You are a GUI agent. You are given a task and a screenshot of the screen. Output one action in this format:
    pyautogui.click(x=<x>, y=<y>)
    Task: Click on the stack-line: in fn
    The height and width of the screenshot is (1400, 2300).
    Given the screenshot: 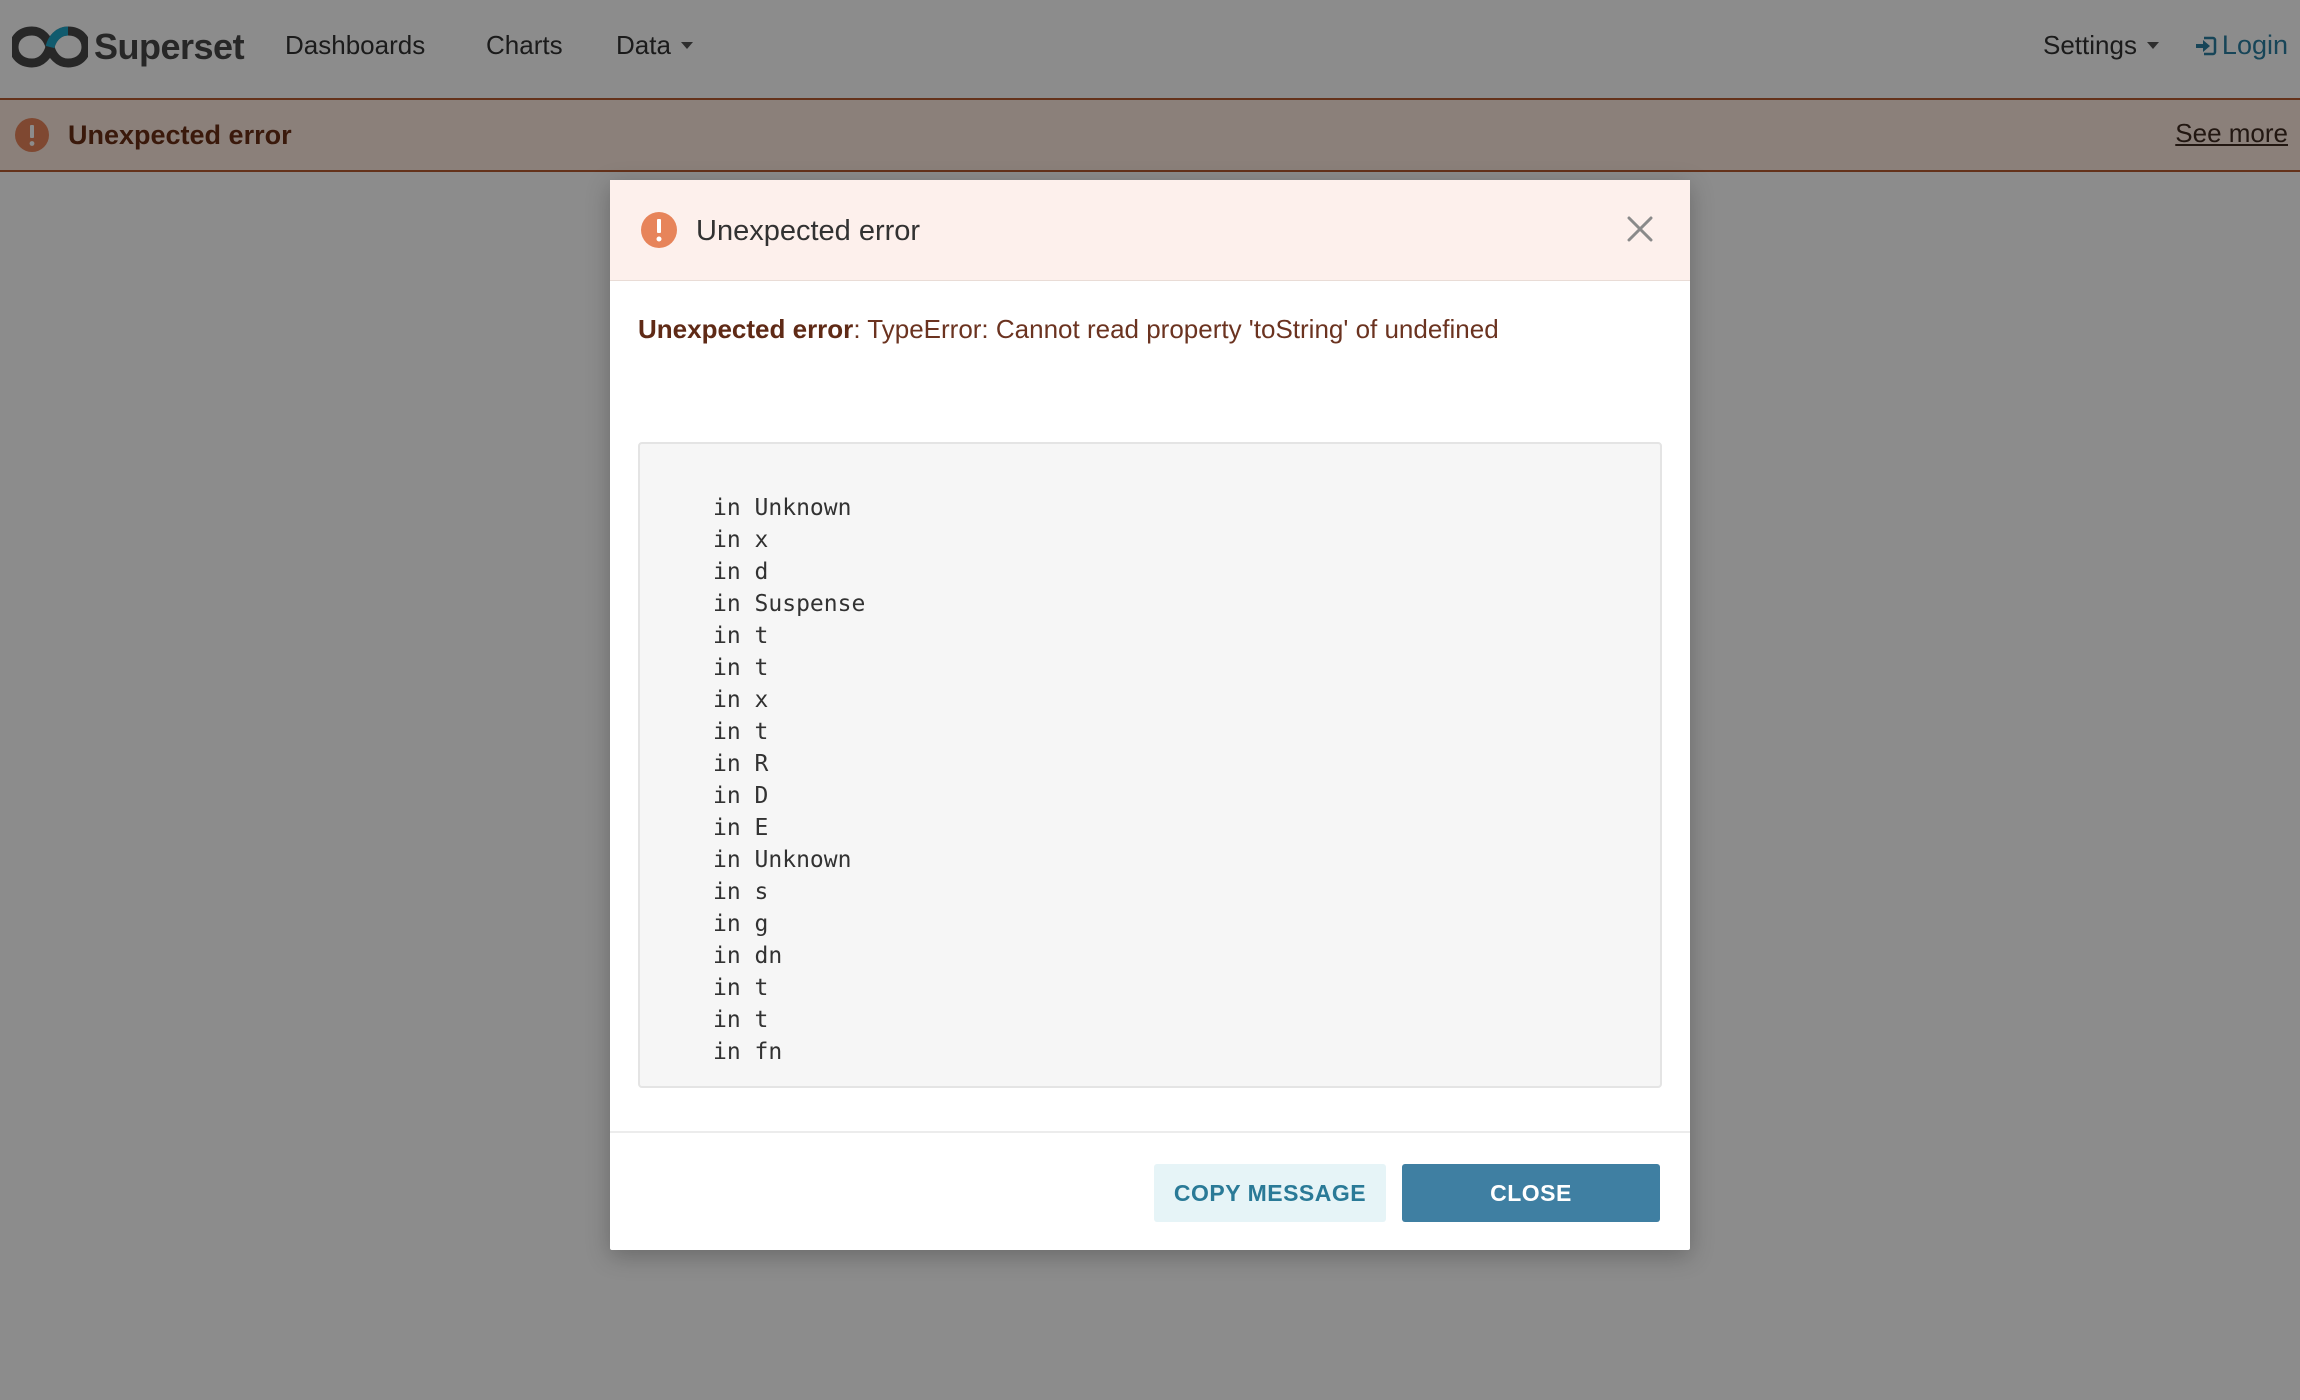 What is the action you would take?
    pyautogui.click(x=748, y=1052)
    